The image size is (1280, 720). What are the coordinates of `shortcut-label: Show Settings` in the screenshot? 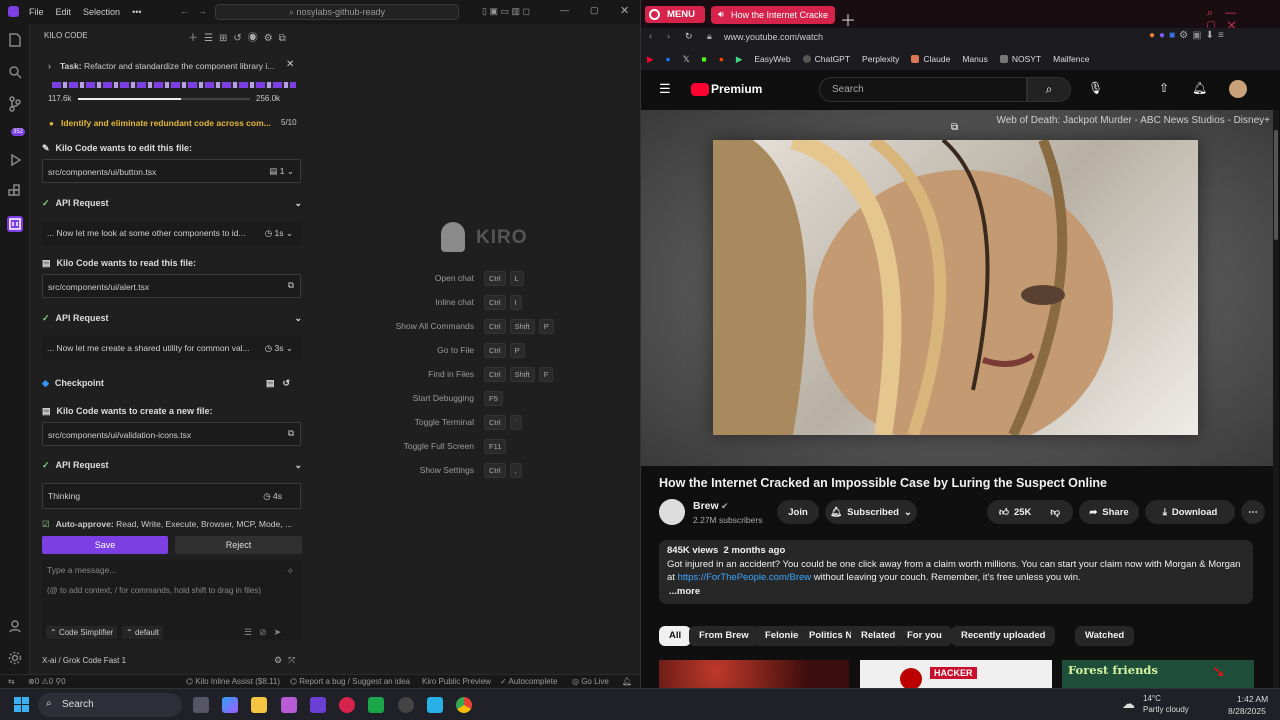 It's located at (447, 470).